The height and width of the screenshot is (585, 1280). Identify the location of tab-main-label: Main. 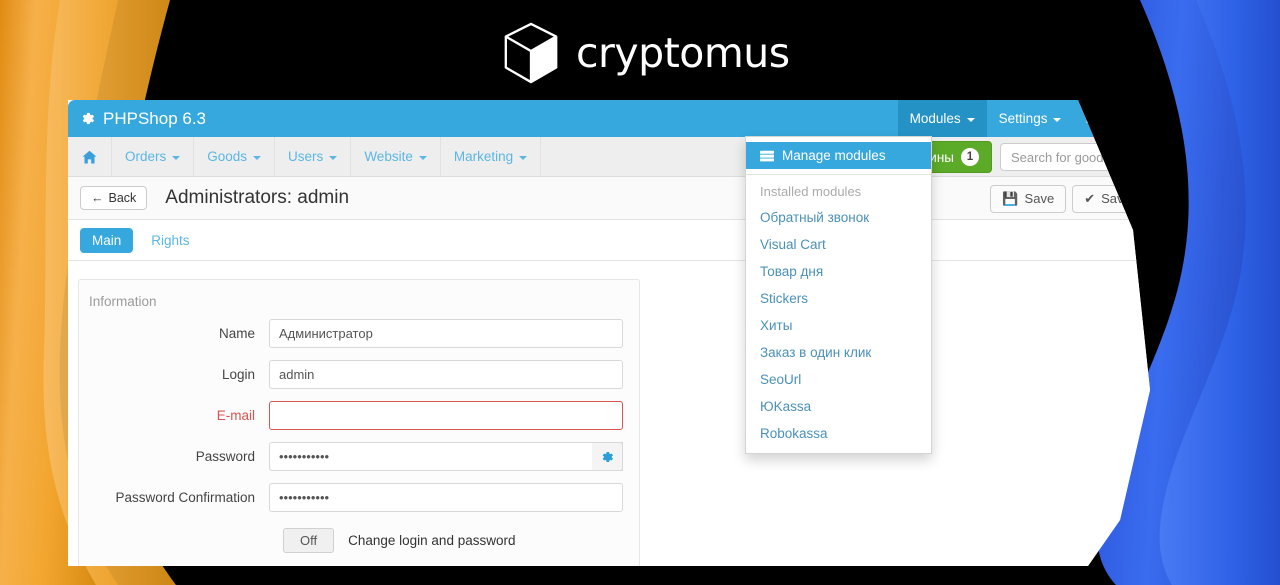
(107, 240).